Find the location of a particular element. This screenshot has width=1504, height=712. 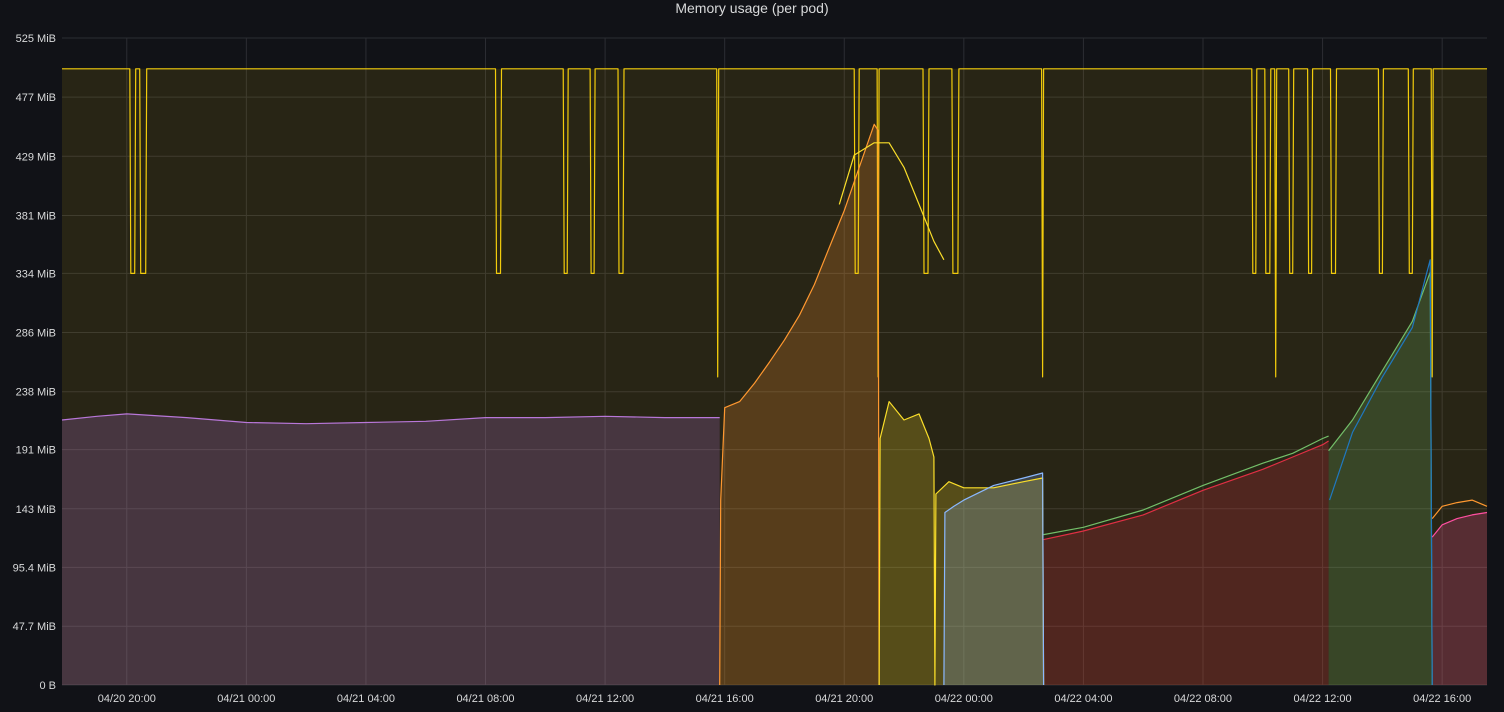

x-tick-label: 04/20 20:00 is located at coordinates (127, 699).